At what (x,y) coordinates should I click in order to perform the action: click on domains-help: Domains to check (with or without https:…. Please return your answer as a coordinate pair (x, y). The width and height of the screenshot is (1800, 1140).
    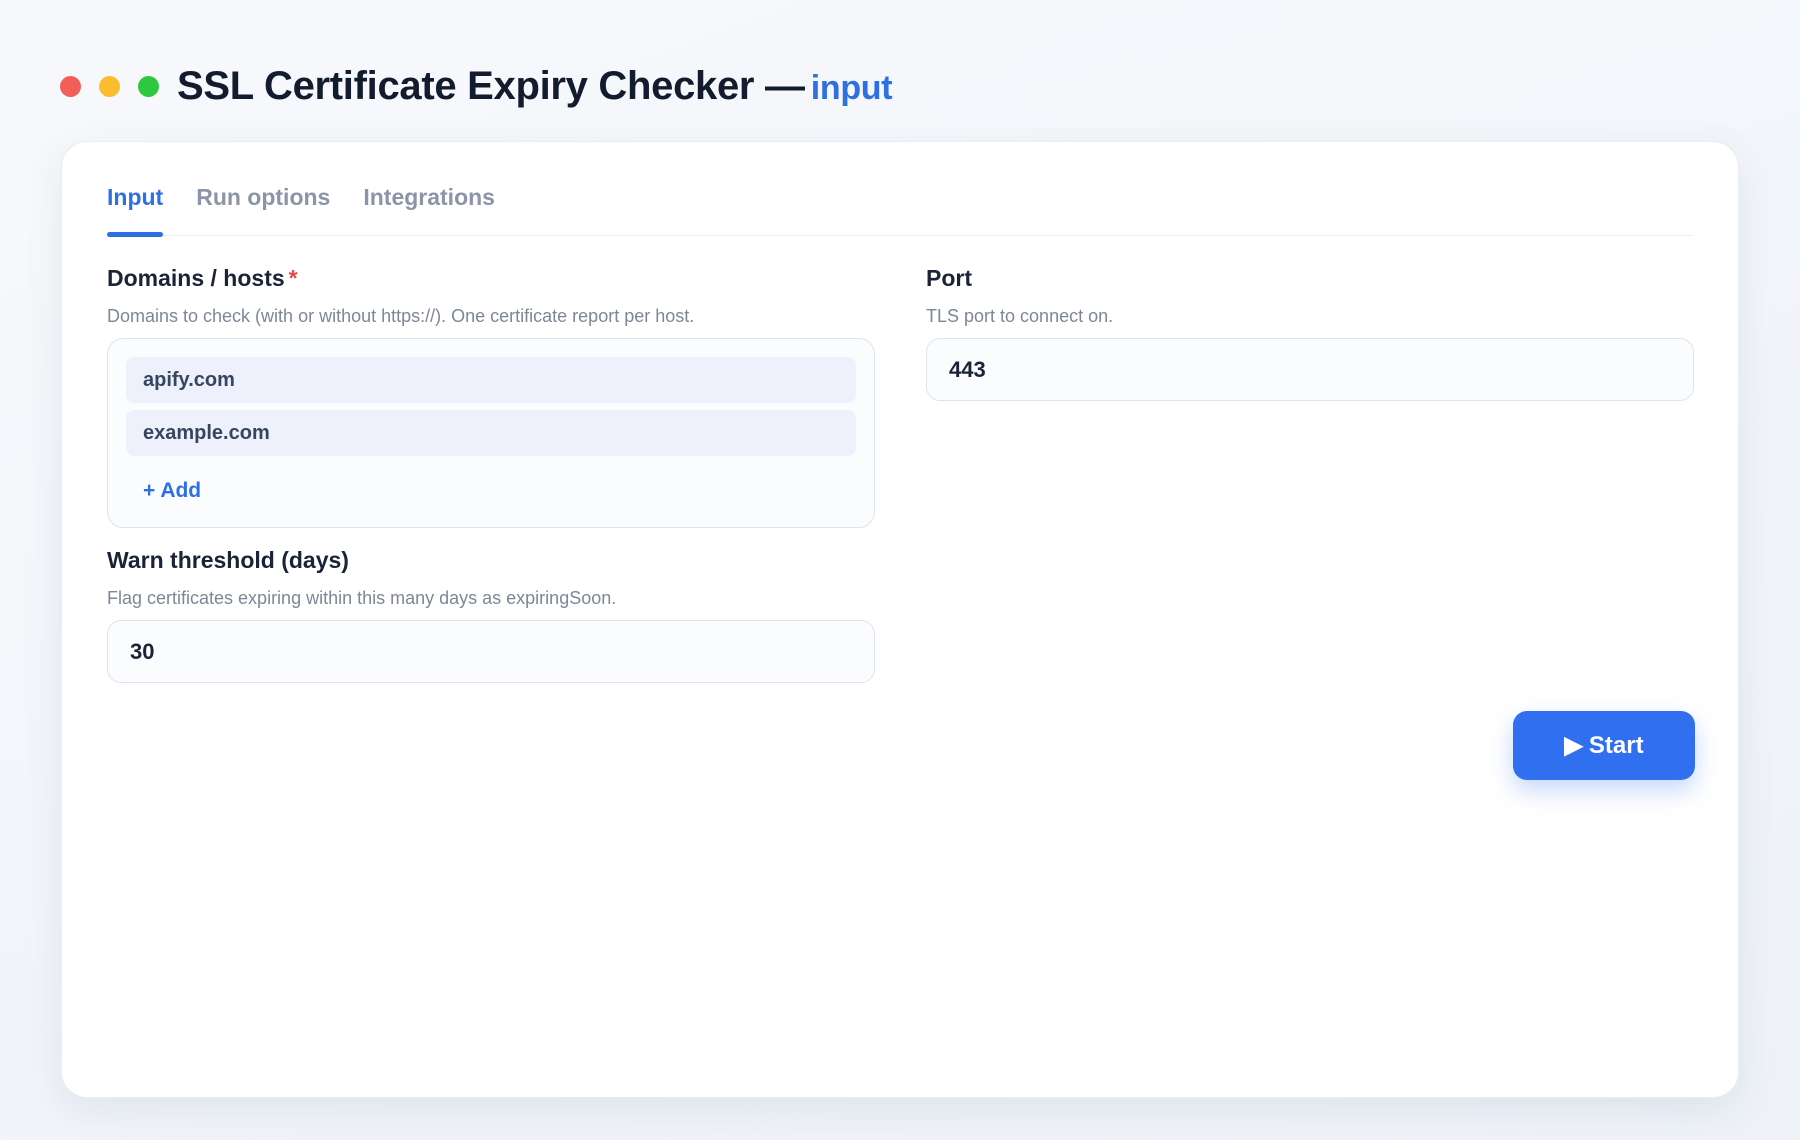
    Looking at the image, I should click on (401, 316).